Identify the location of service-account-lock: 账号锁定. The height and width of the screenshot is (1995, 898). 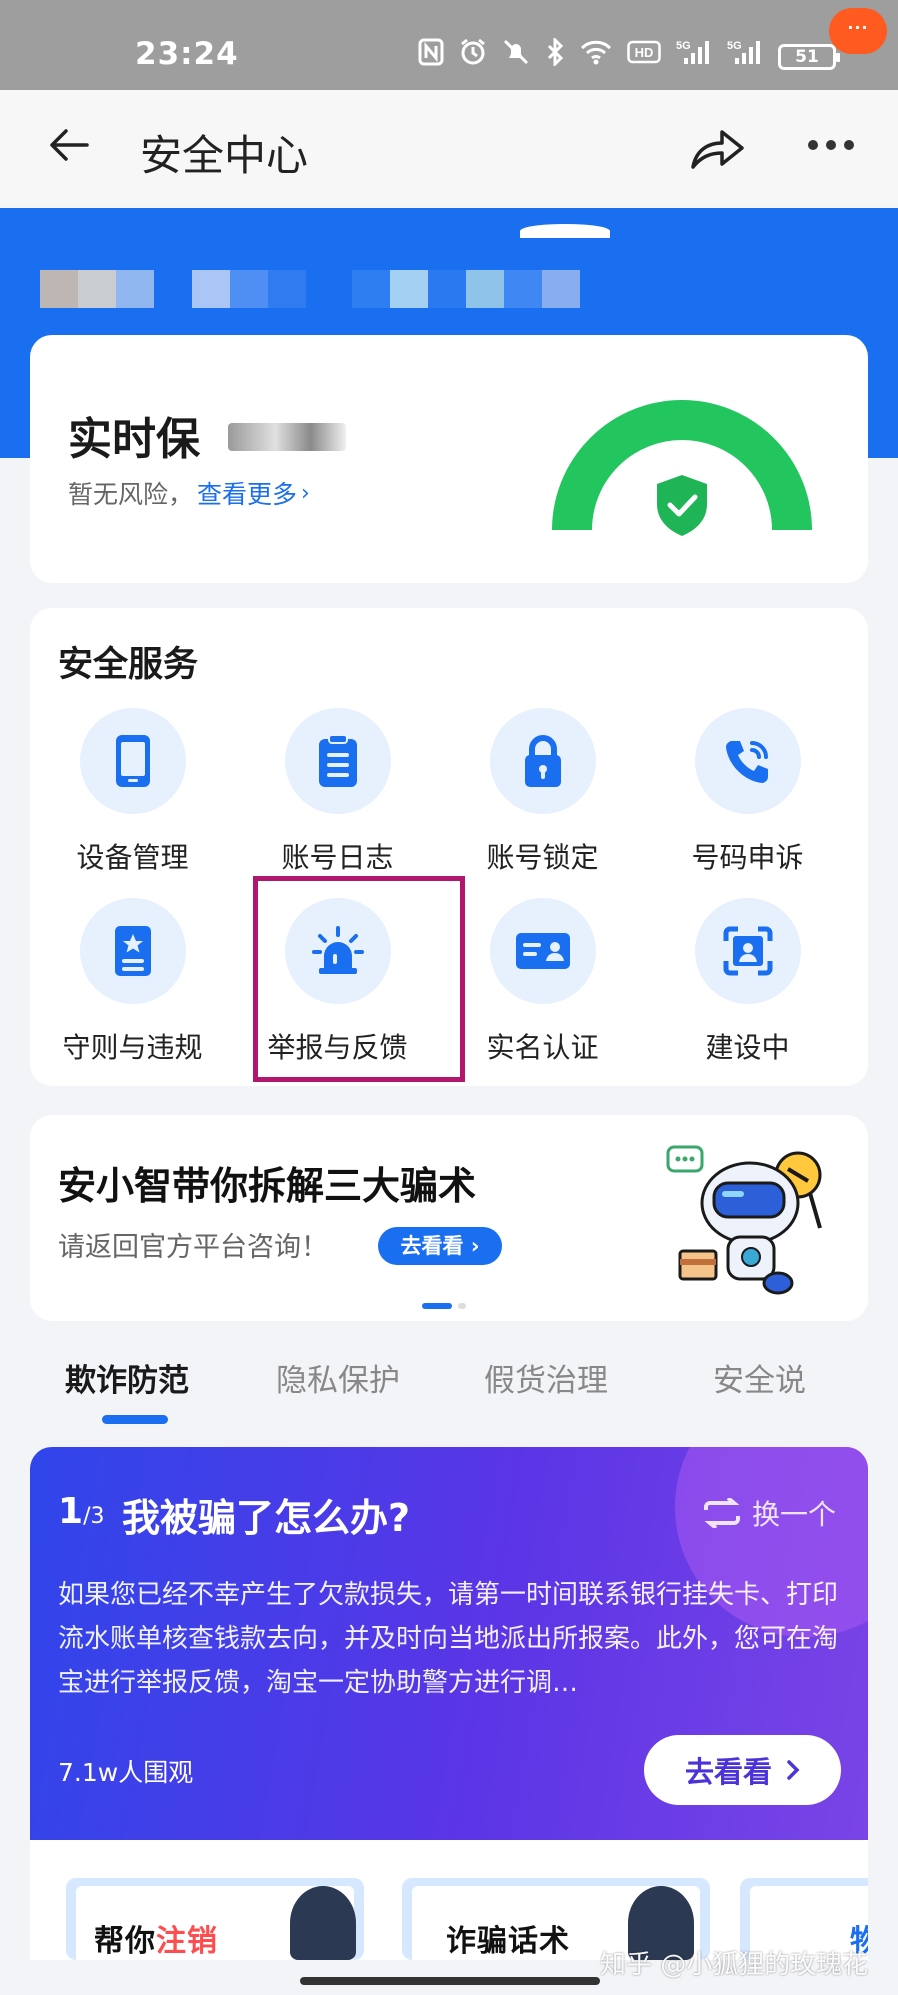
(542, 793).